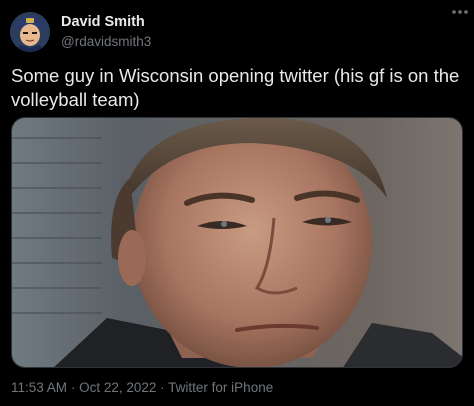 Image resolution: width=474 pixels, height=406 pixels. I want to click on user-handle: @rdavidsmith3, so click(106, 41).